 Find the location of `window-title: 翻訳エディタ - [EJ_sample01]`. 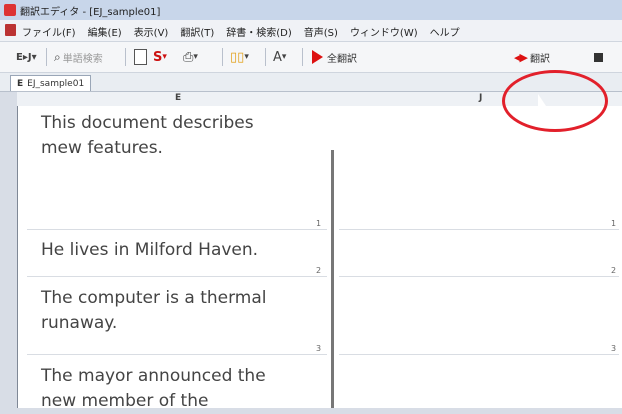

window-title: 翻訳エディタ - [EJ_sample01] is located at coordinates (90, 12).